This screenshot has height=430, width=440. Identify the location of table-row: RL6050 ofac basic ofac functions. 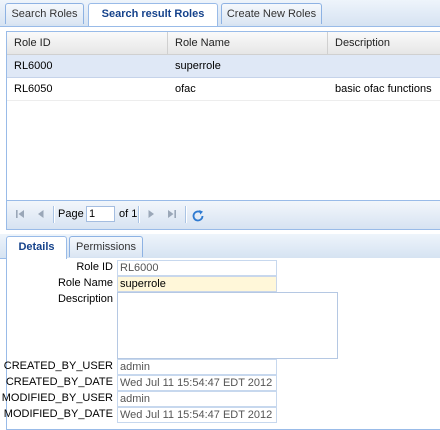
(223, 89).